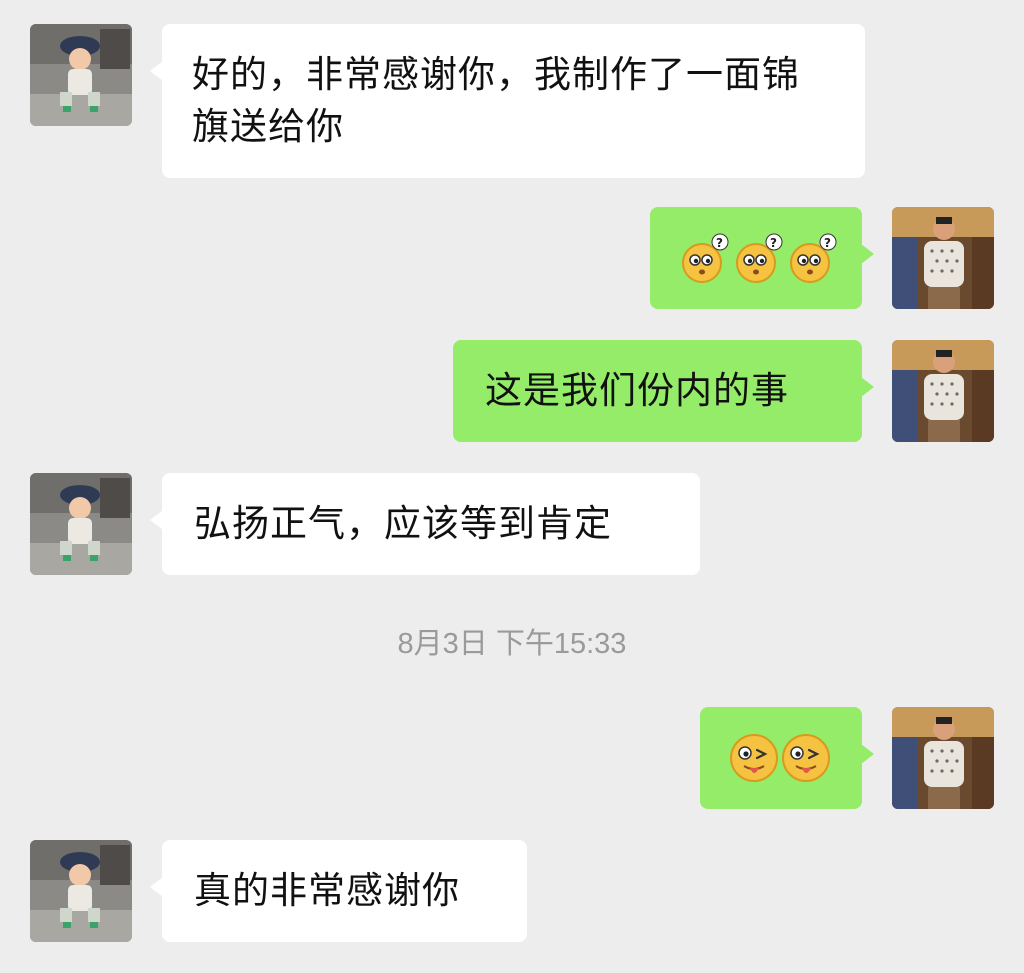 Image resolution: width=1024 pixels, height=973 pixels. I want to click on message-bubble-received: 真的非常感谢你, so click(338, 891).